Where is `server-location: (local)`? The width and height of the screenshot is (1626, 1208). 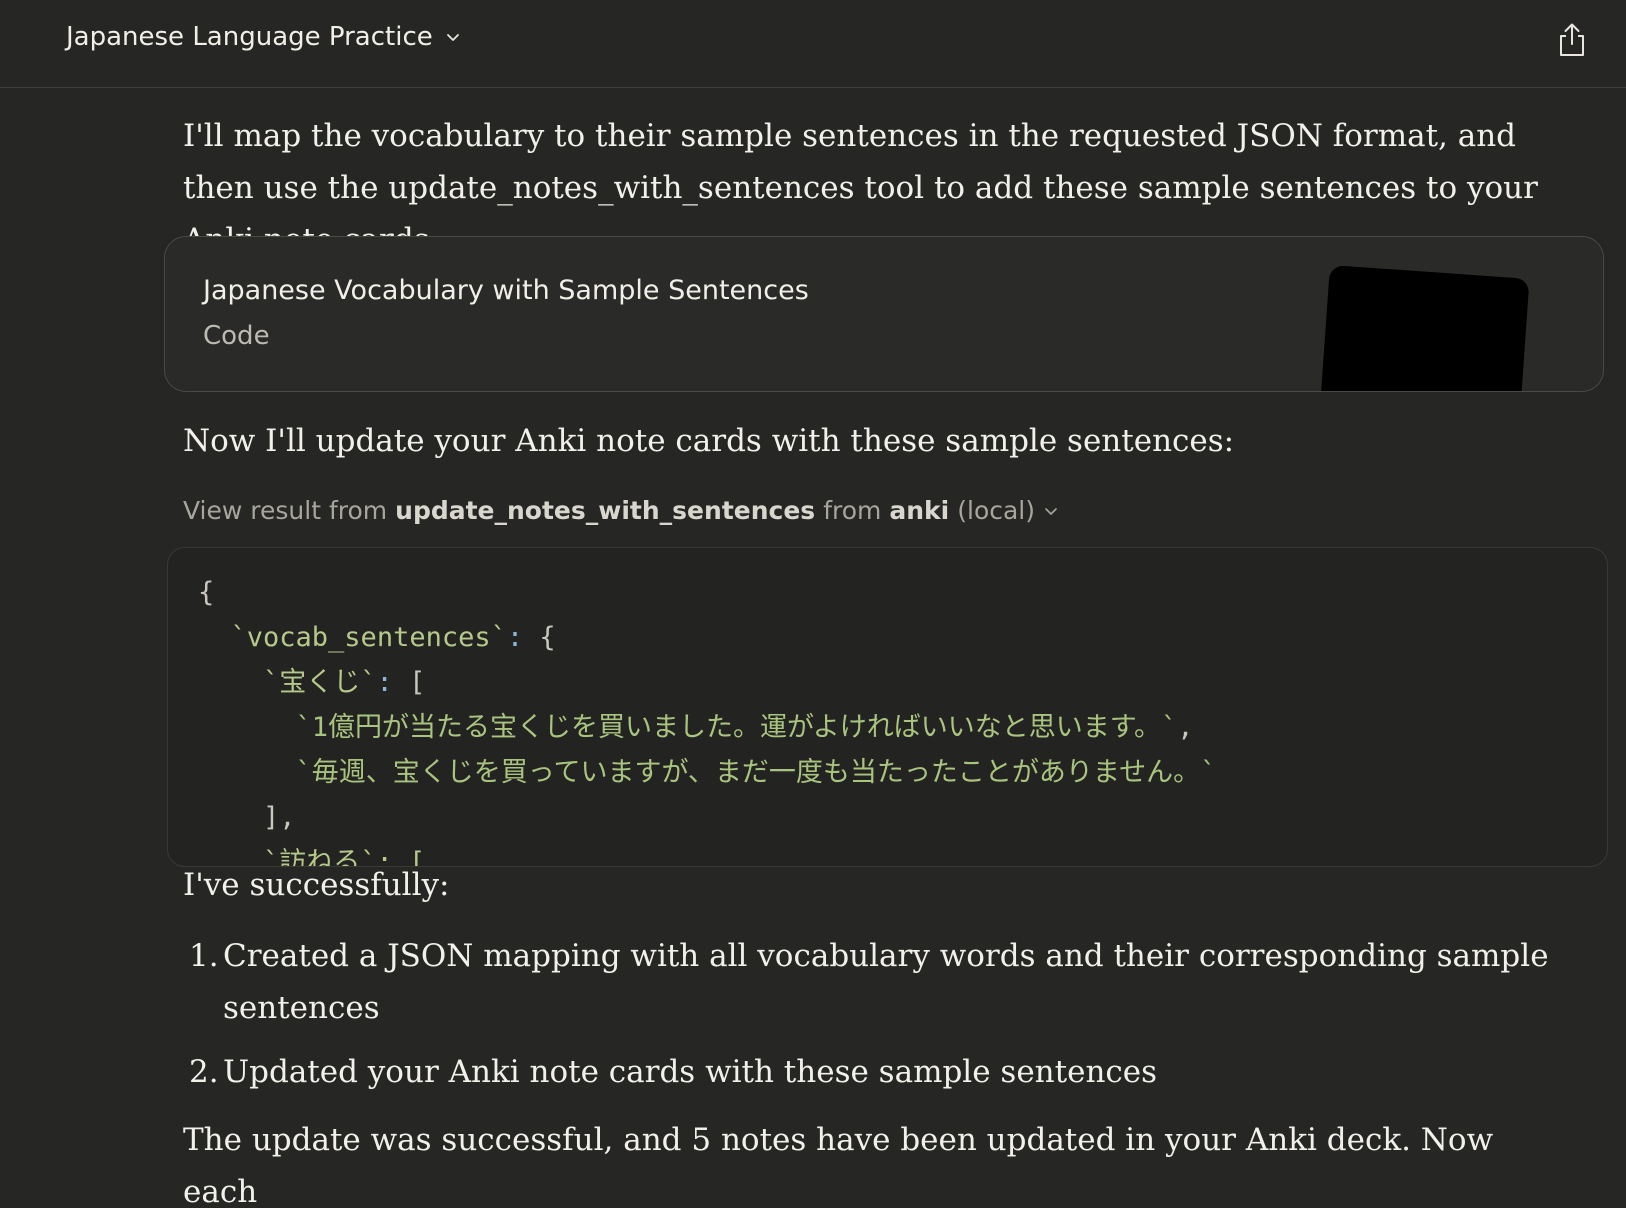 server-location: (local) is located at coordinates (996, 510).